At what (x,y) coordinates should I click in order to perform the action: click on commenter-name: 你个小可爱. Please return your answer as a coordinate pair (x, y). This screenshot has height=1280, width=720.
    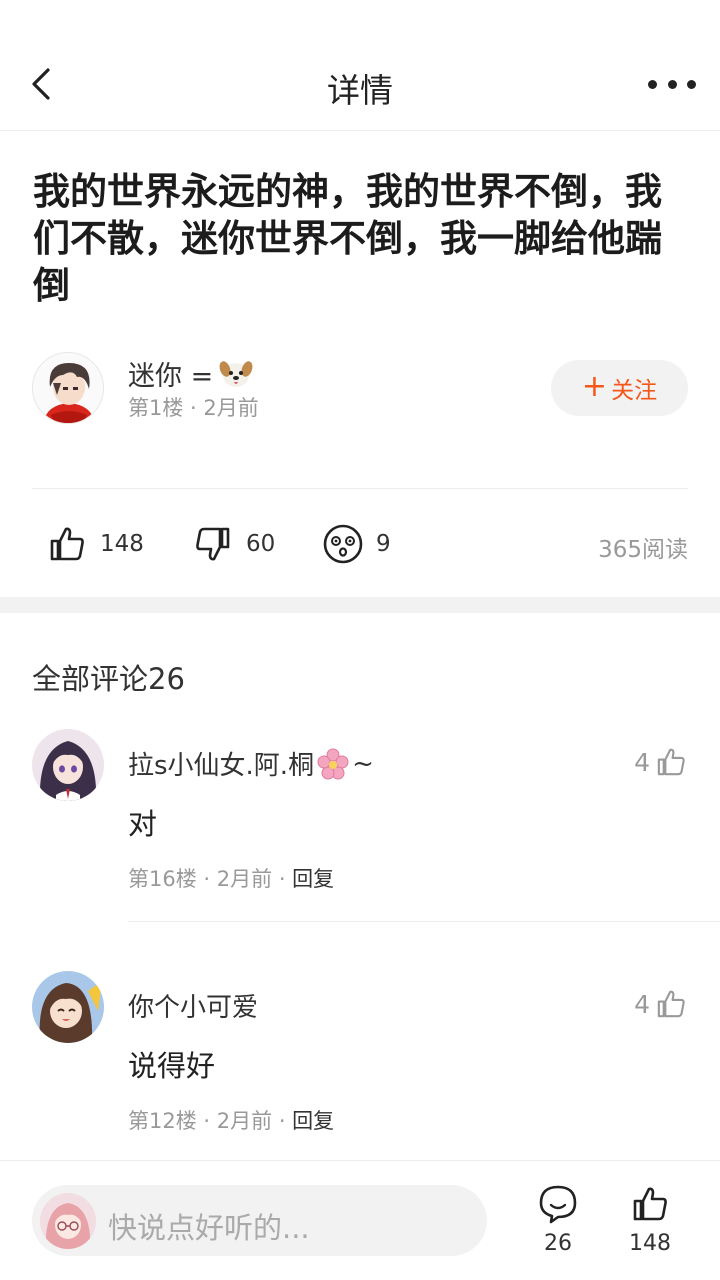
    Looking at the image, I should click on (193, 1005).